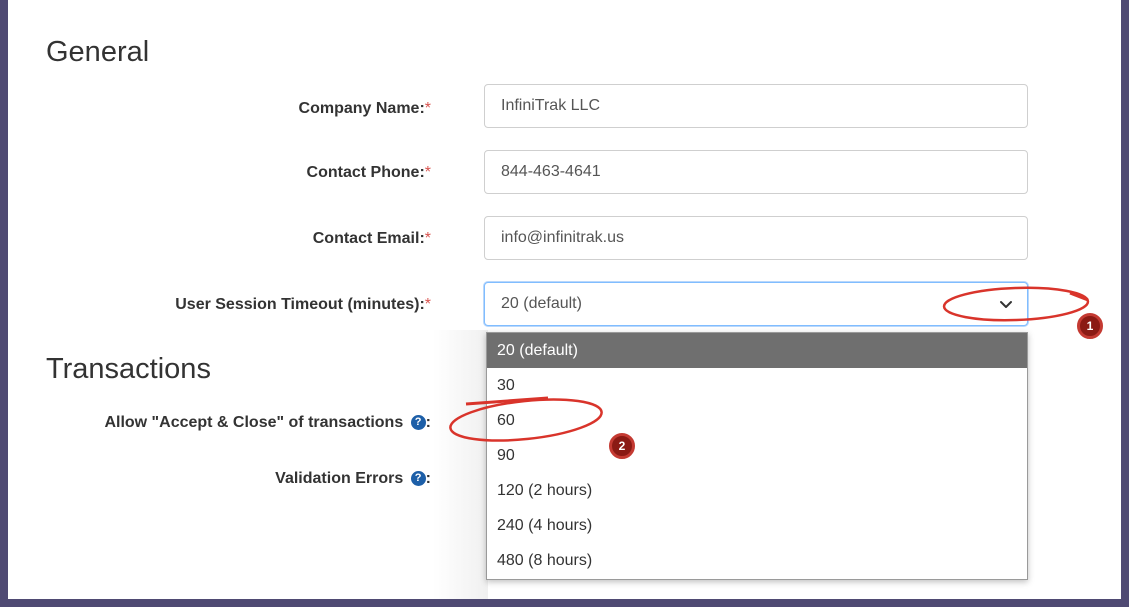  What do you see at coordinates (769, 364) in the screenshot?
I see `annotation-overlay` at bounding box center [769, 364].